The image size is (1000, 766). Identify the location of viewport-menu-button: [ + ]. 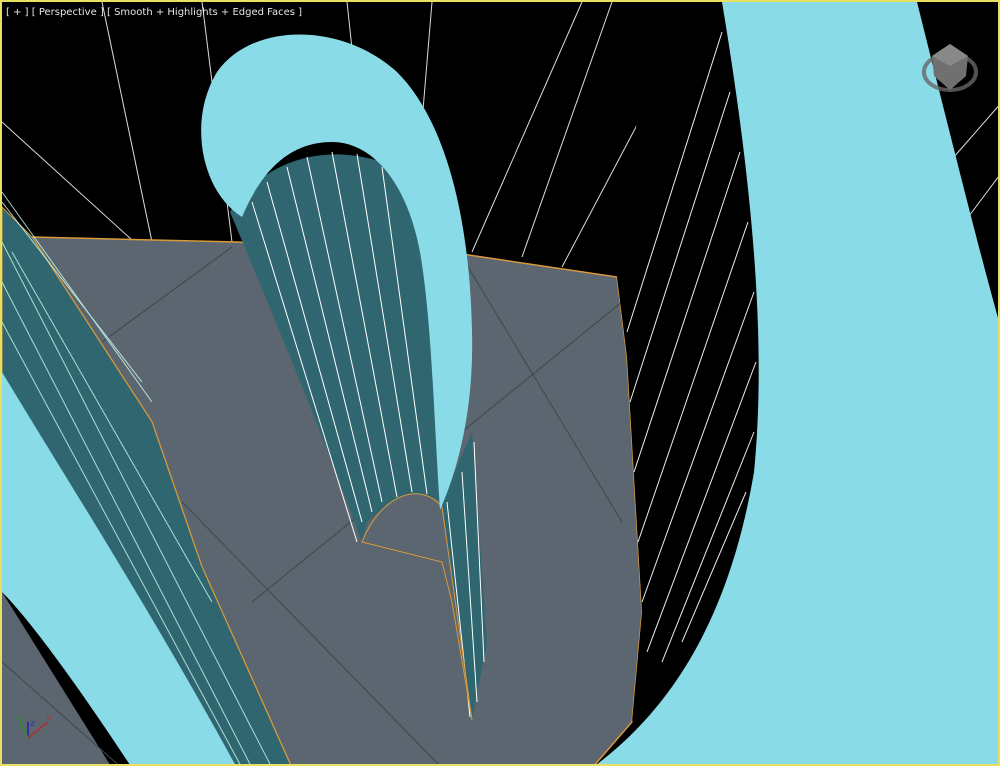
(17, 12).